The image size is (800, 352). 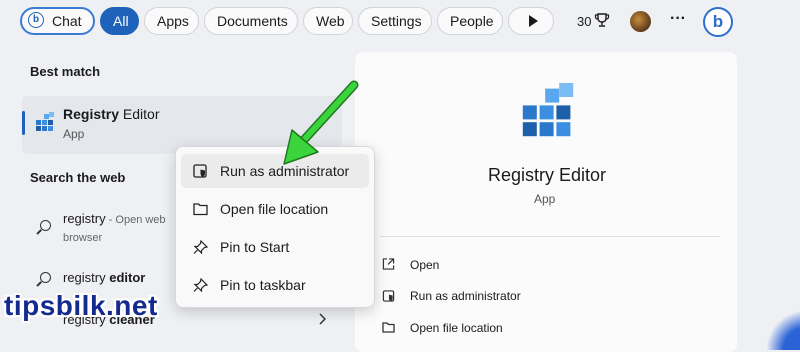 I want to click on best-match-heading: Best match, so click(x=65, y=71).